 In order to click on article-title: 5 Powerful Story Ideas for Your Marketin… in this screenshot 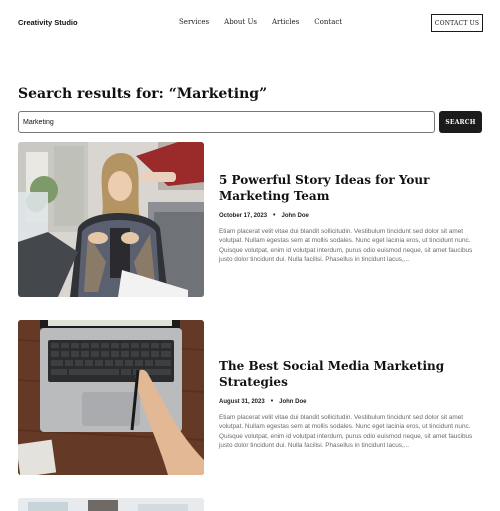, I will do `click(350, 188)`.